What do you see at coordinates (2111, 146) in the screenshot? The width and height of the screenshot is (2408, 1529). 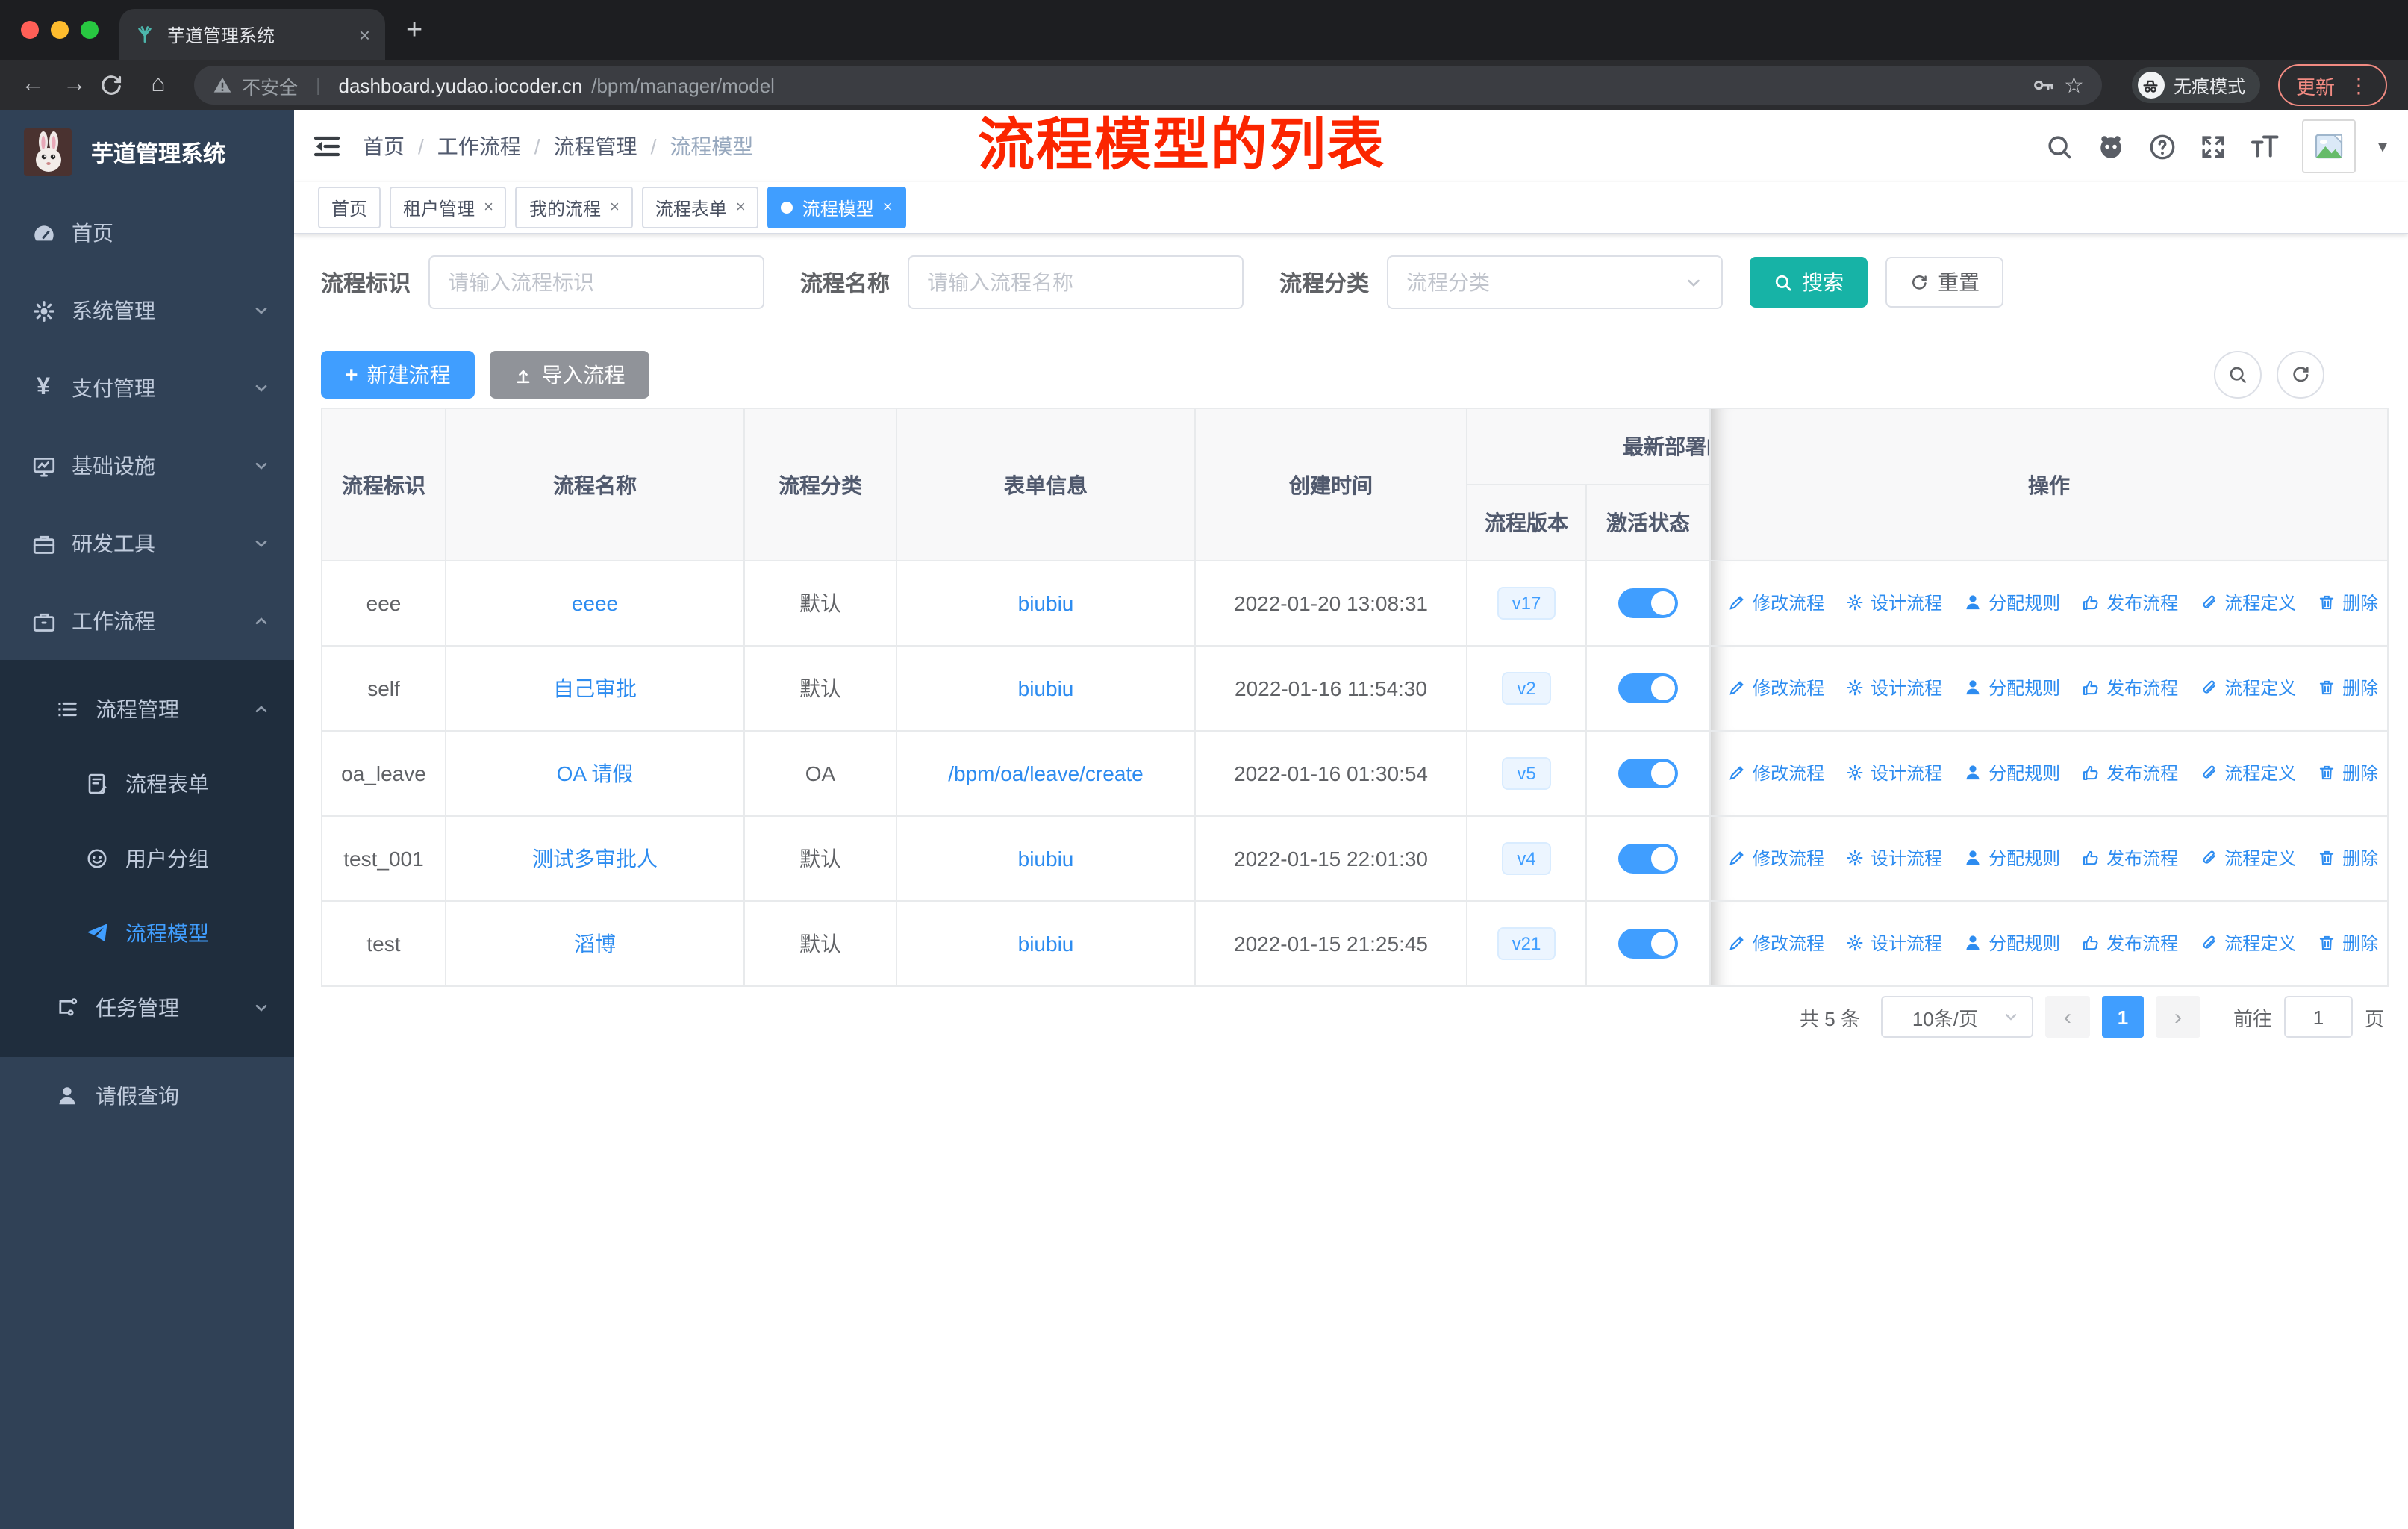 I see `github-icon` at bounding box center [2111, 146].